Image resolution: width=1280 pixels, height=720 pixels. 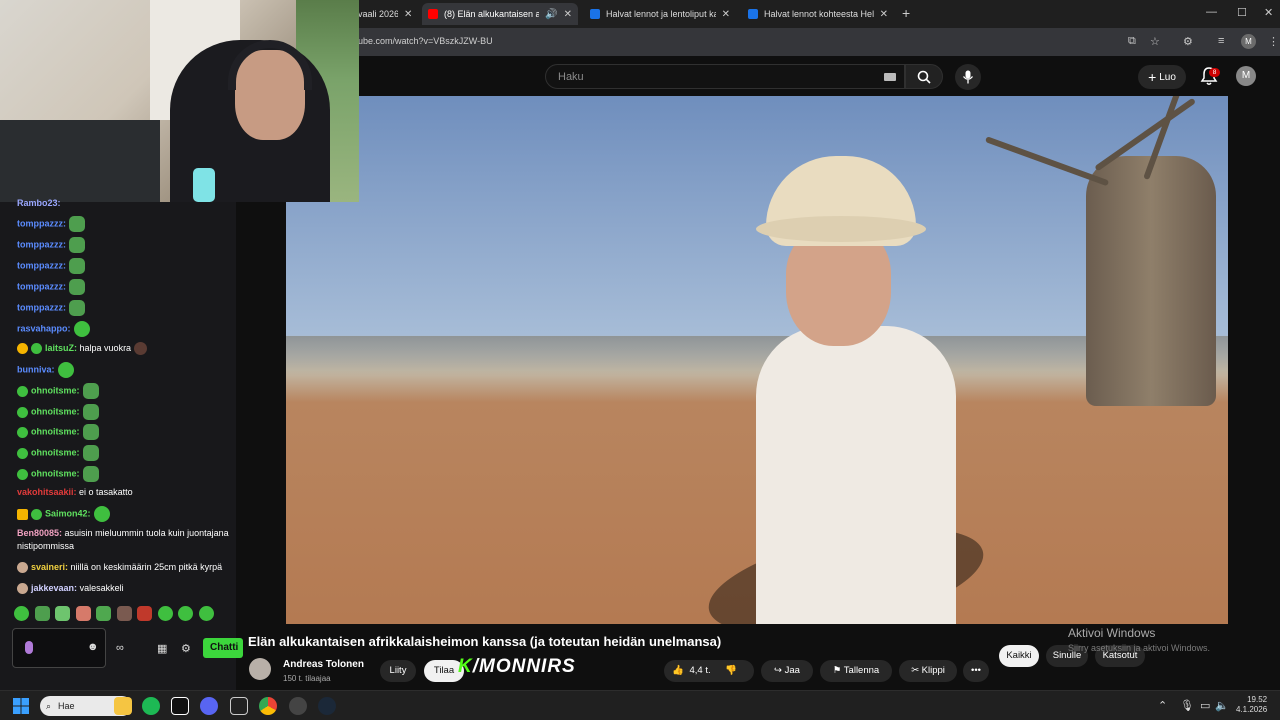 What do you see at coordinates (890, 77) in the screenshot?
I see `keyboard-icon` at bounding box center [890, 77].